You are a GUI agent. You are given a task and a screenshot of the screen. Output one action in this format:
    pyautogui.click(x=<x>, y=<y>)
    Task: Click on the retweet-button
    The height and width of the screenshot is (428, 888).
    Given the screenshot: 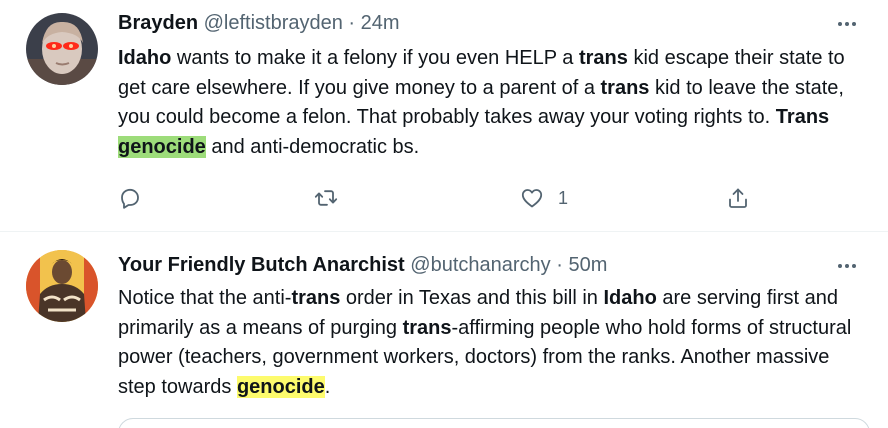 What is the action you would take?
    pyautogui.click(x=326, y=198)
    